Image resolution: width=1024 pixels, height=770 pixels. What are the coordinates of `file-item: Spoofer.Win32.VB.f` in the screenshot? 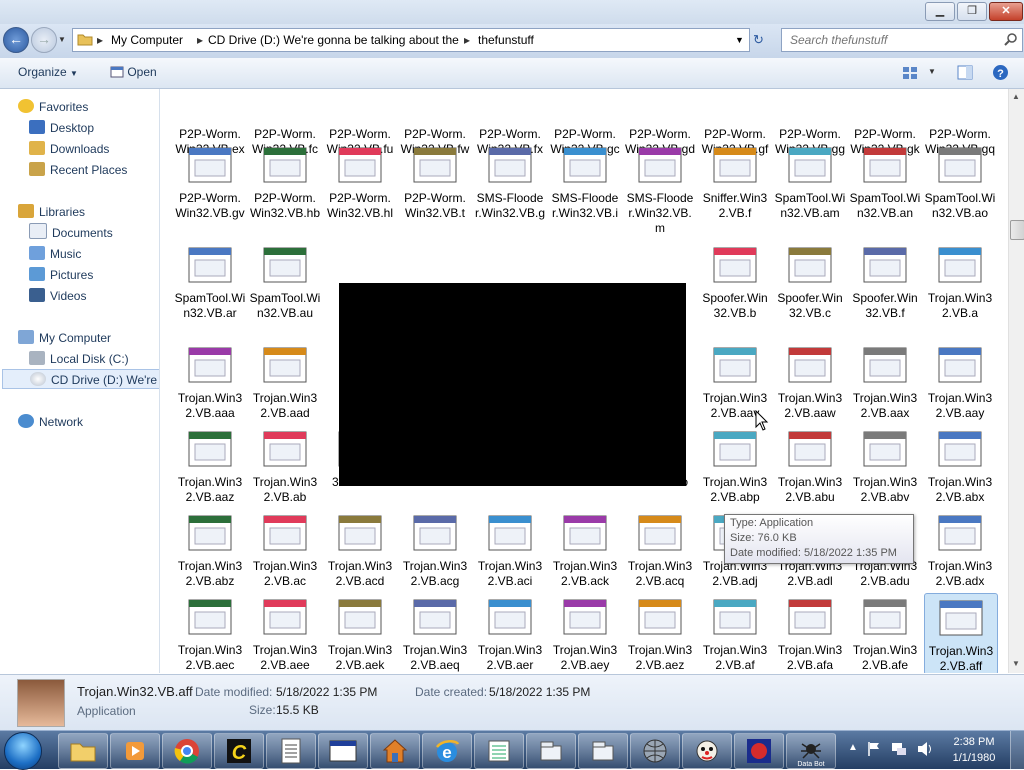 It's located at (885, 281).